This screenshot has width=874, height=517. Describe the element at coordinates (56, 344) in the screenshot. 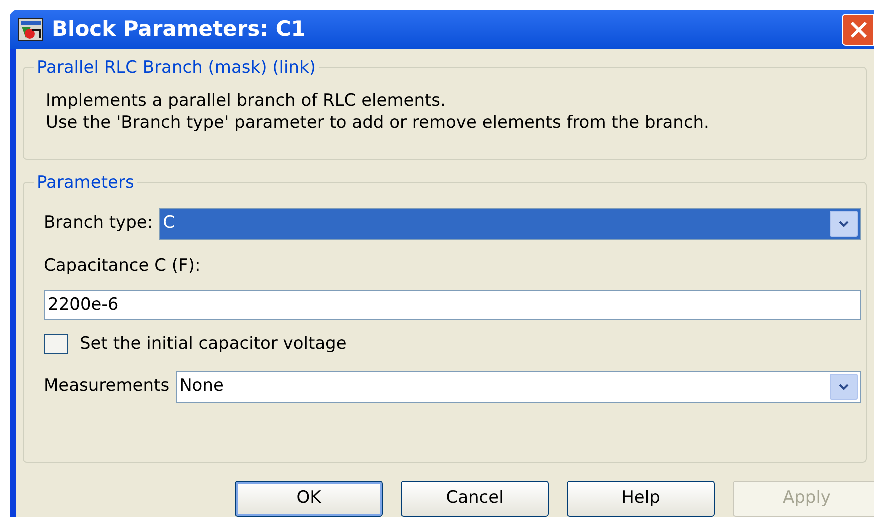

I see `checkbox` at that location.